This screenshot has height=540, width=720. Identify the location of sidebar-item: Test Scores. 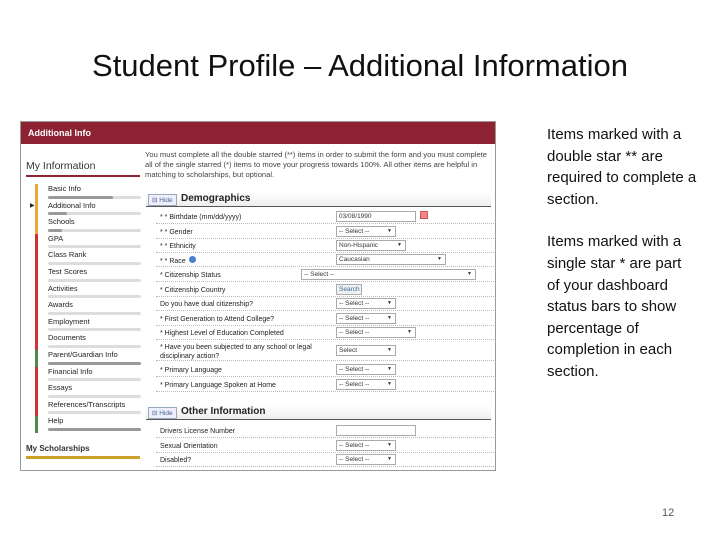
(88, 275).